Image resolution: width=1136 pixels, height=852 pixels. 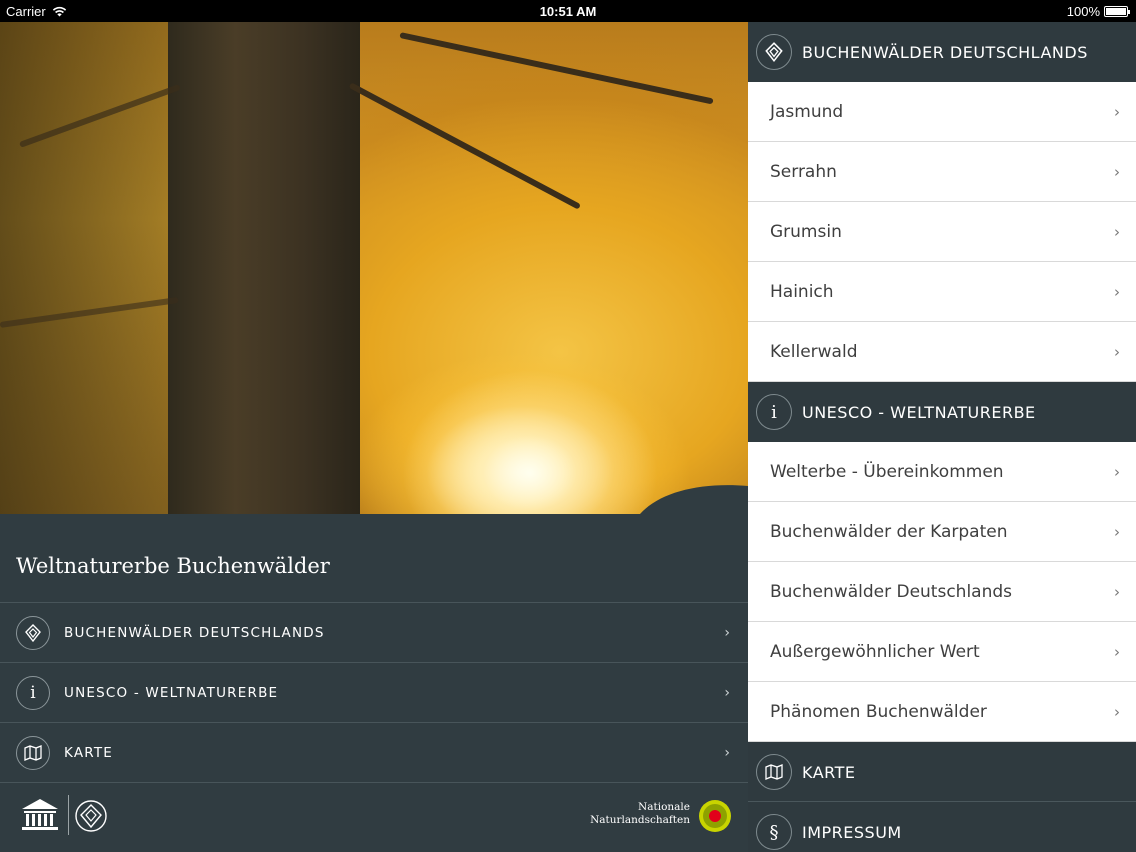 I want to click on section-header-buchenwaelder: BUCHENWÄLDER DEUTSCHLANDS, so click(x=942, y=52).